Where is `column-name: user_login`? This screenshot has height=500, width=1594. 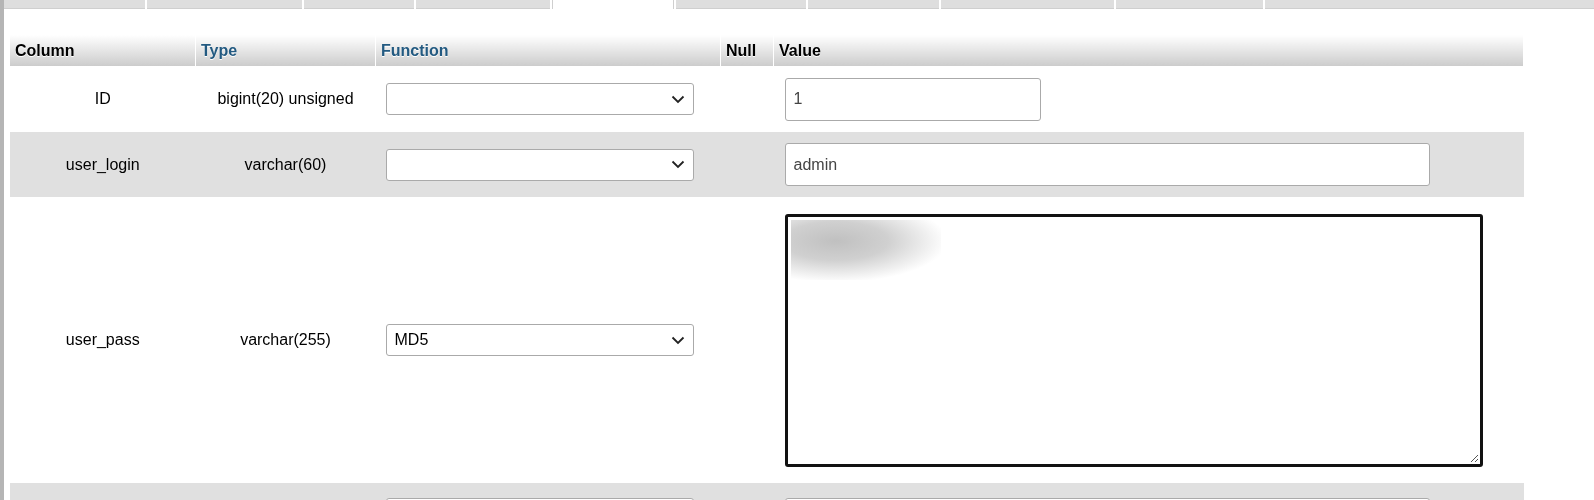 column-name: user_login is located at coordinates (102, 164).